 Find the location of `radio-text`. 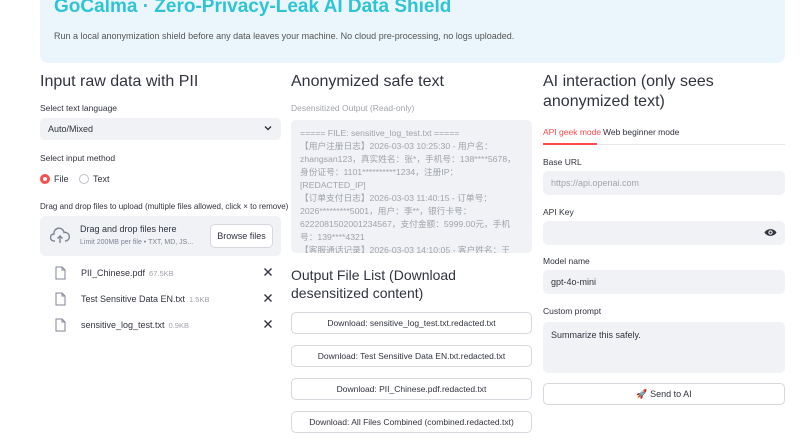

radio-text is located at coordinates (84, 179).